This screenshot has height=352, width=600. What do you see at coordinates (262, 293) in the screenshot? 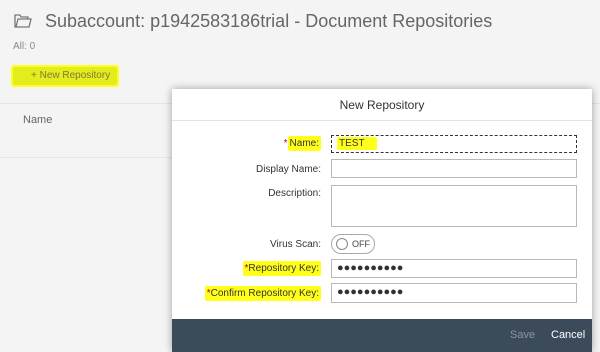
I see `confirm-repository-key-label: *Confirm Repository Key:` at bounding box center [262, 293].